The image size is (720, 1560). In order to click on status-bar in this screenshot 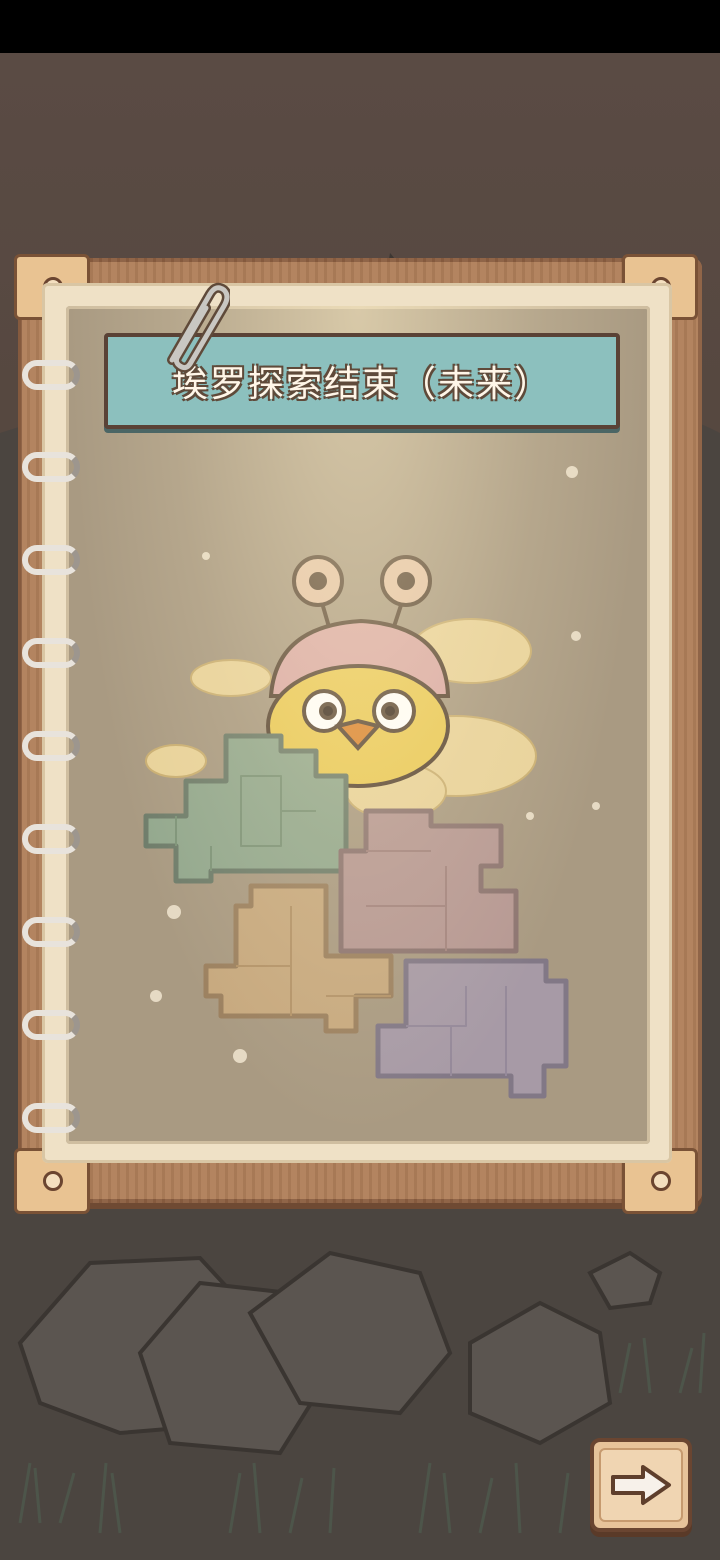, I will do `click(360, 26)`.